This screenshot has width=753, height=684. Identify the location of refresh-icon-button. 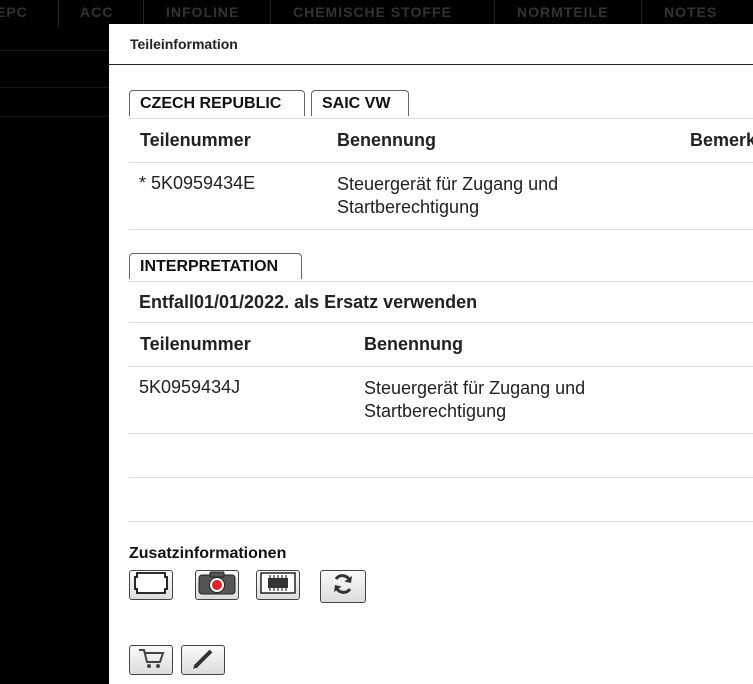
(343, 586).